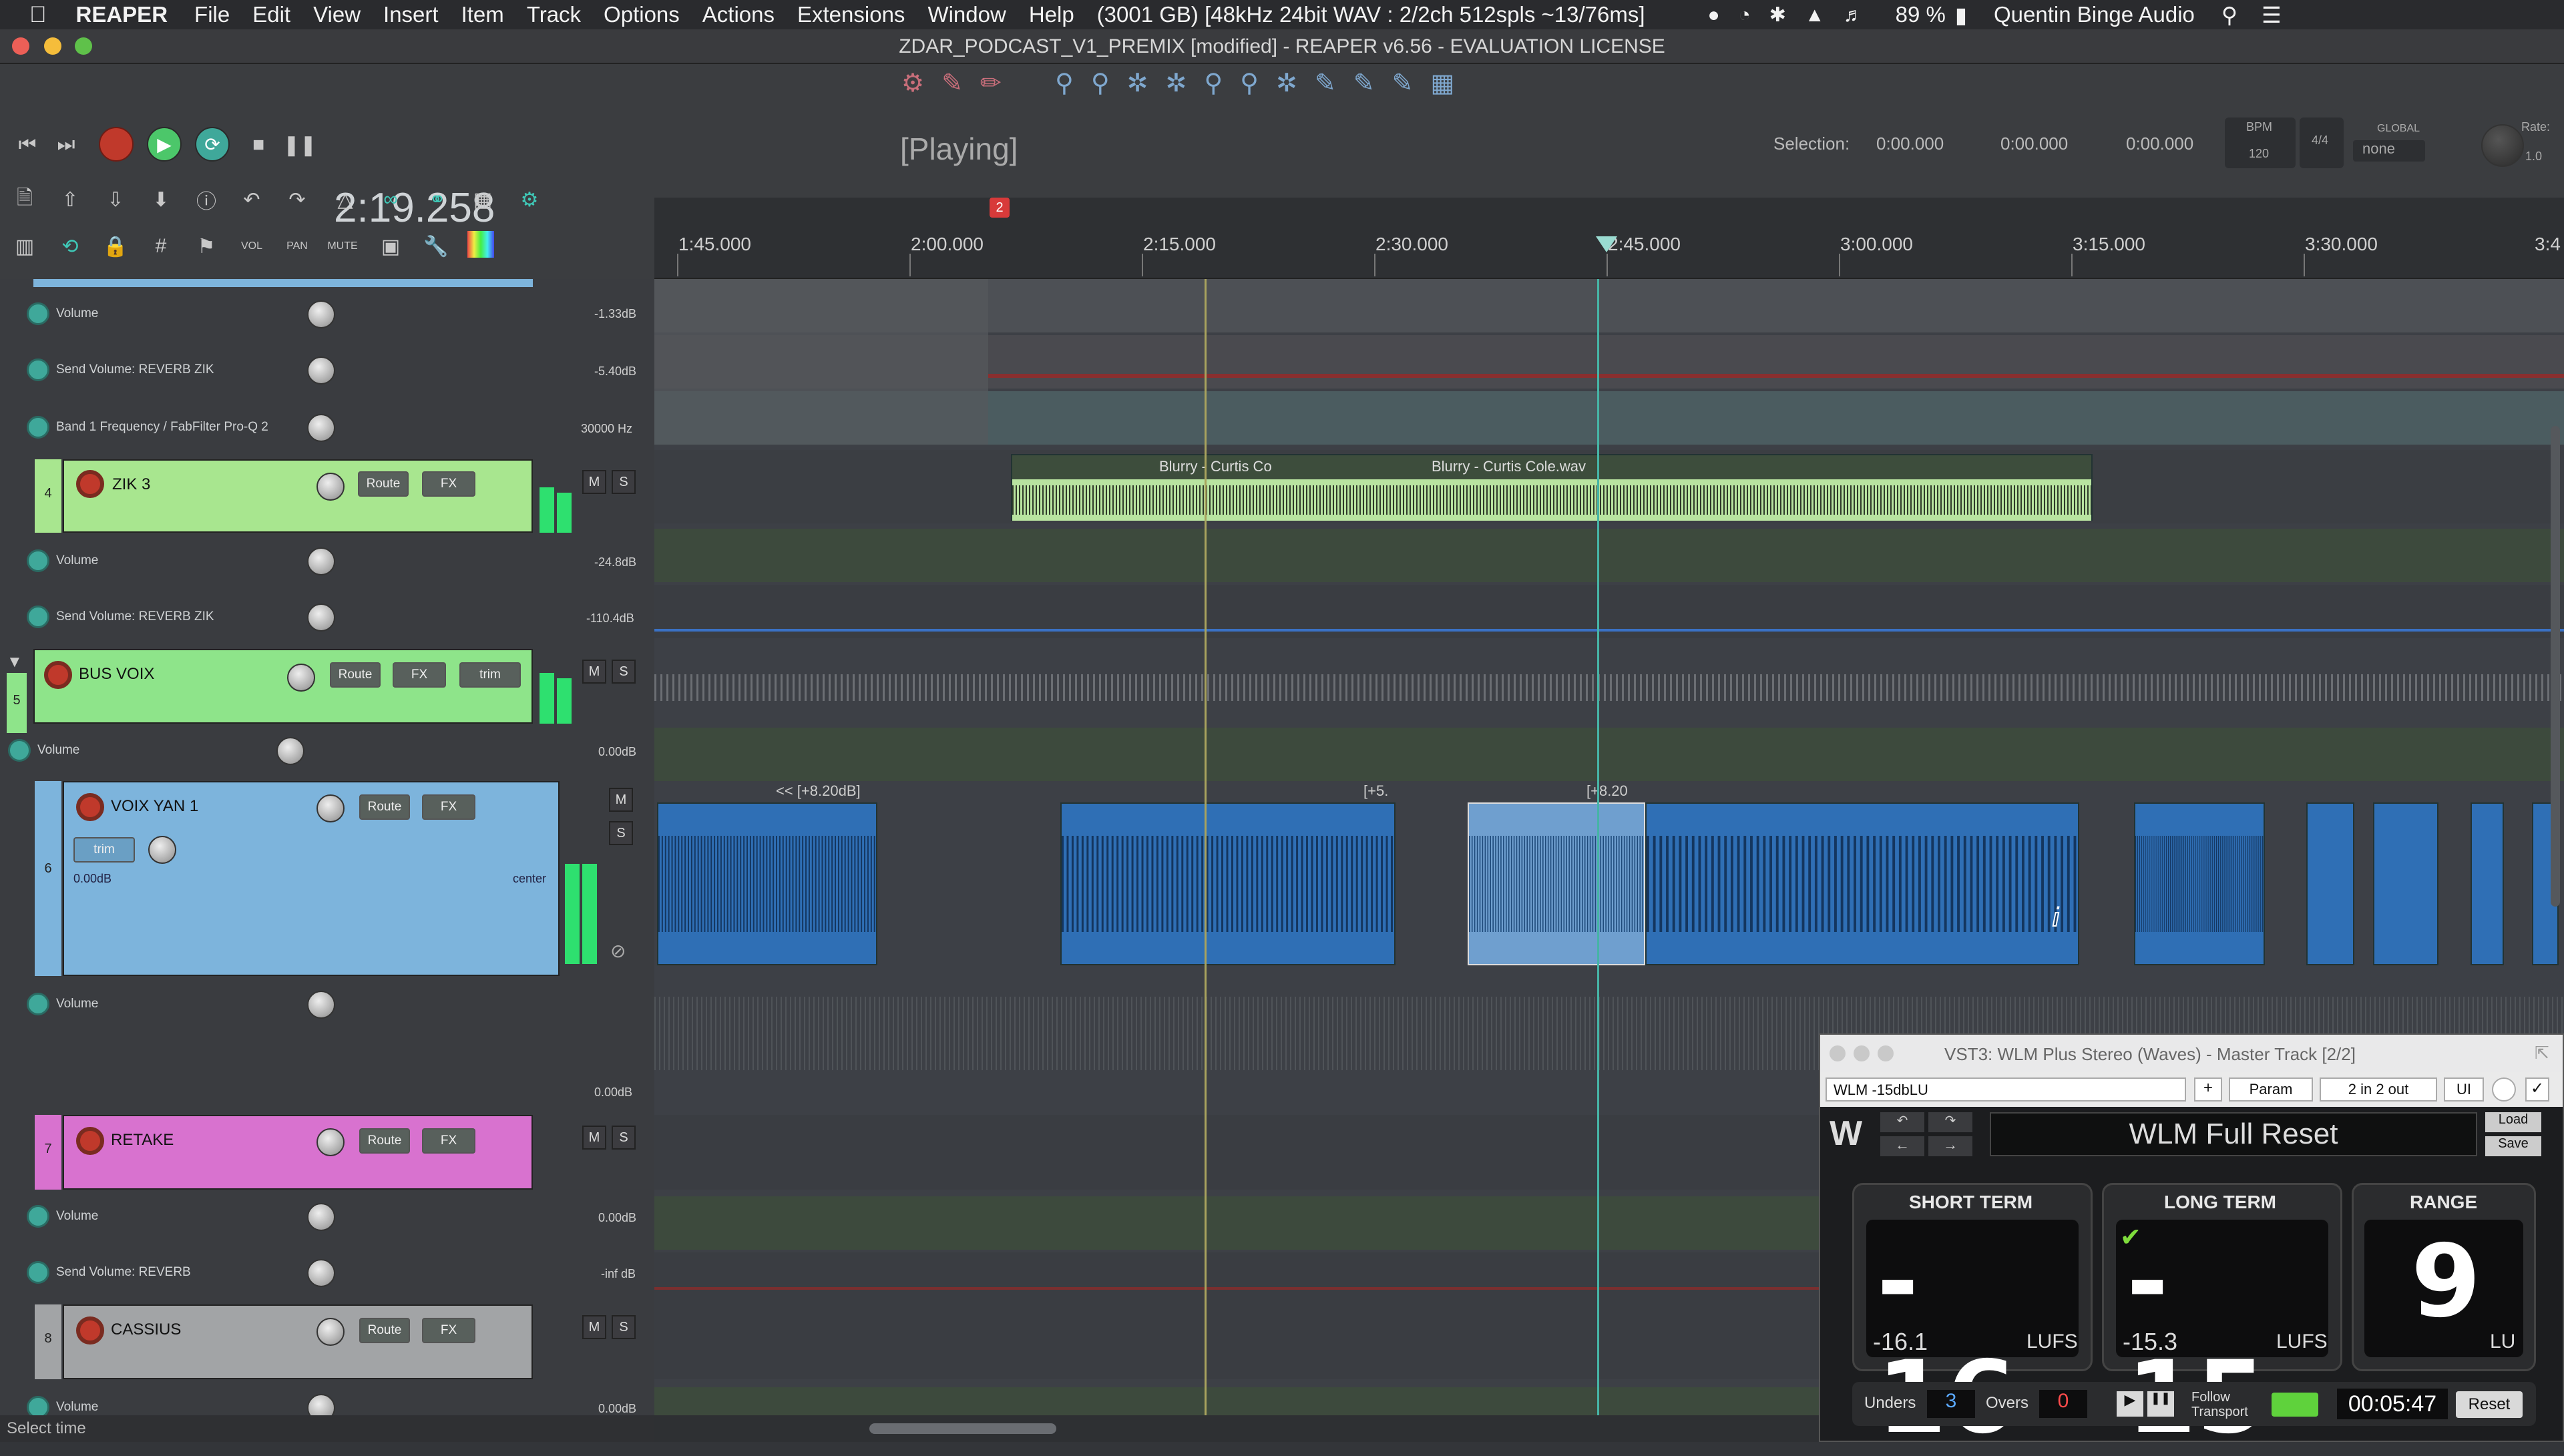  Describe the element at coordinates (131, 484) in the screenshot. I see `track-name: ZIK 3` at that location.